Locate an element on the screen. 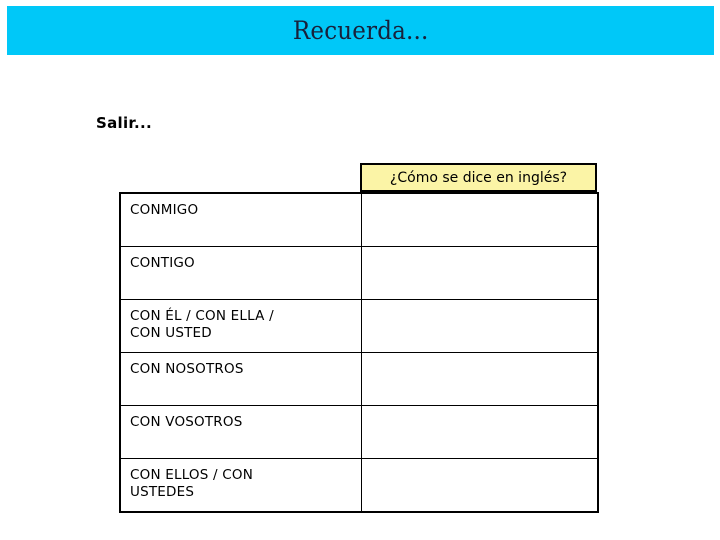  term-label: CON ÉL / CON ELLA / CON USTED is located at coordinates (202, 324).